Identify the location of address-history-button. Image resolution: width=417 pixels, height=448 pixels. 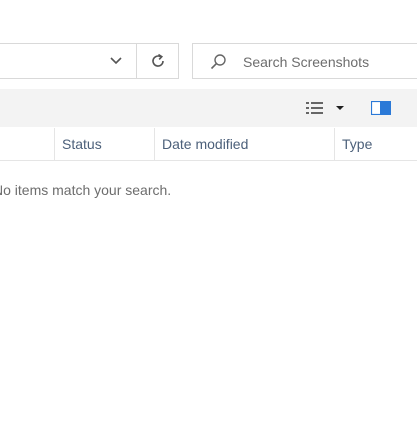
(116, 61).